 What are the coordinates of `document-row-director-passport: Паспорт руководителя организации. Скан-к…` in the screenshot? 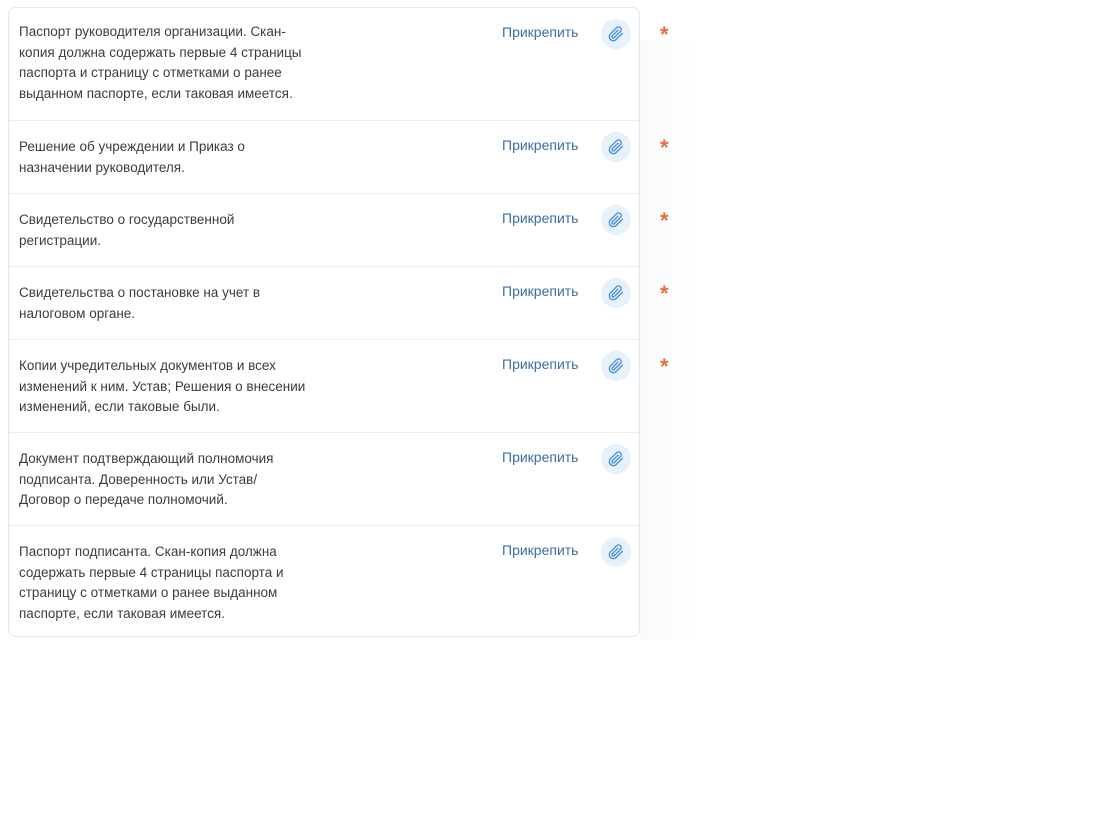 It's located at (324, 64).